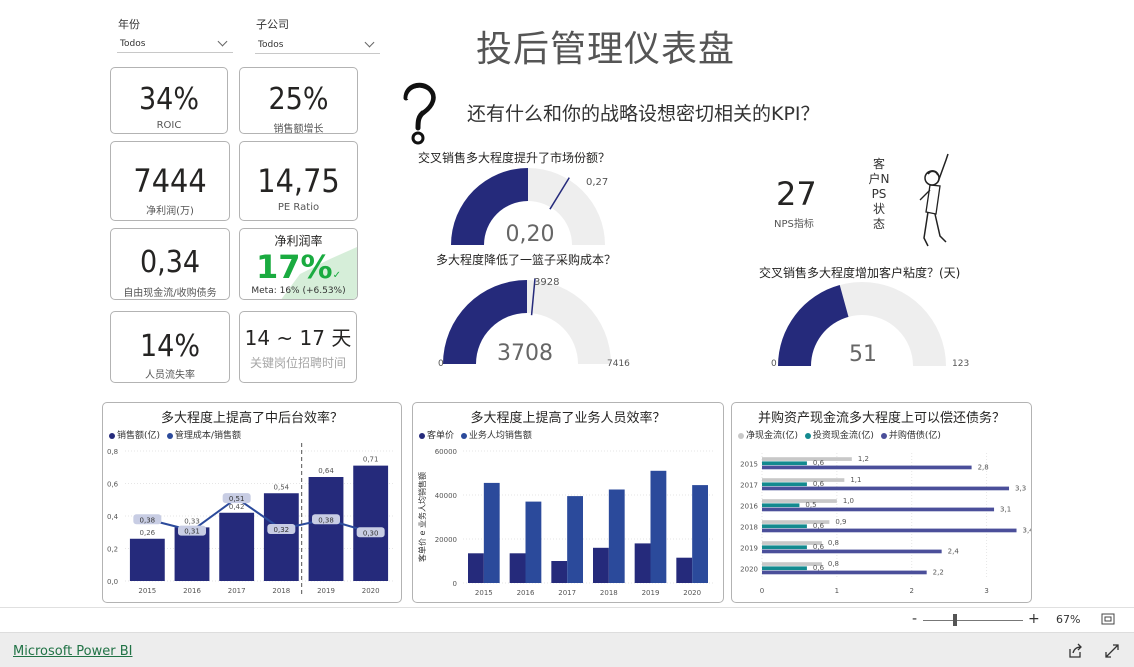 The image size is (1134, 667). What do you see at coordinates (762, 591) in the screenshot?
I see `x-tick-label: 0` at bounding box center [762, 591].